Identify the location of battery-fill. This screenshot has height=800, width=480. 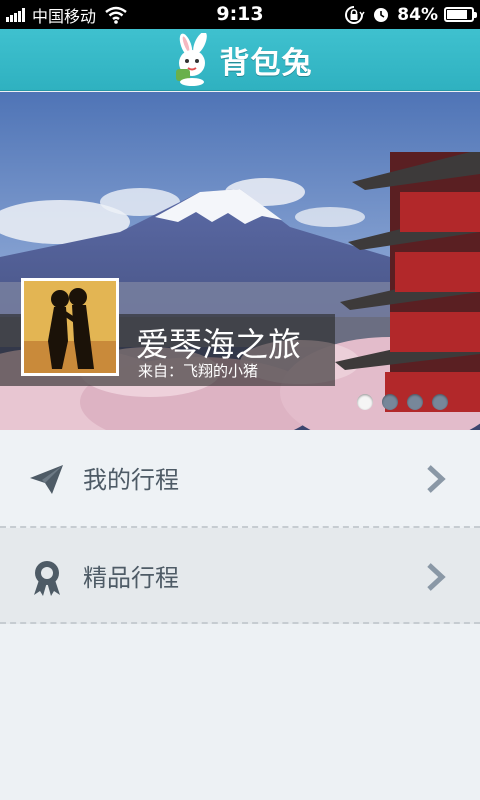
(457, 14).